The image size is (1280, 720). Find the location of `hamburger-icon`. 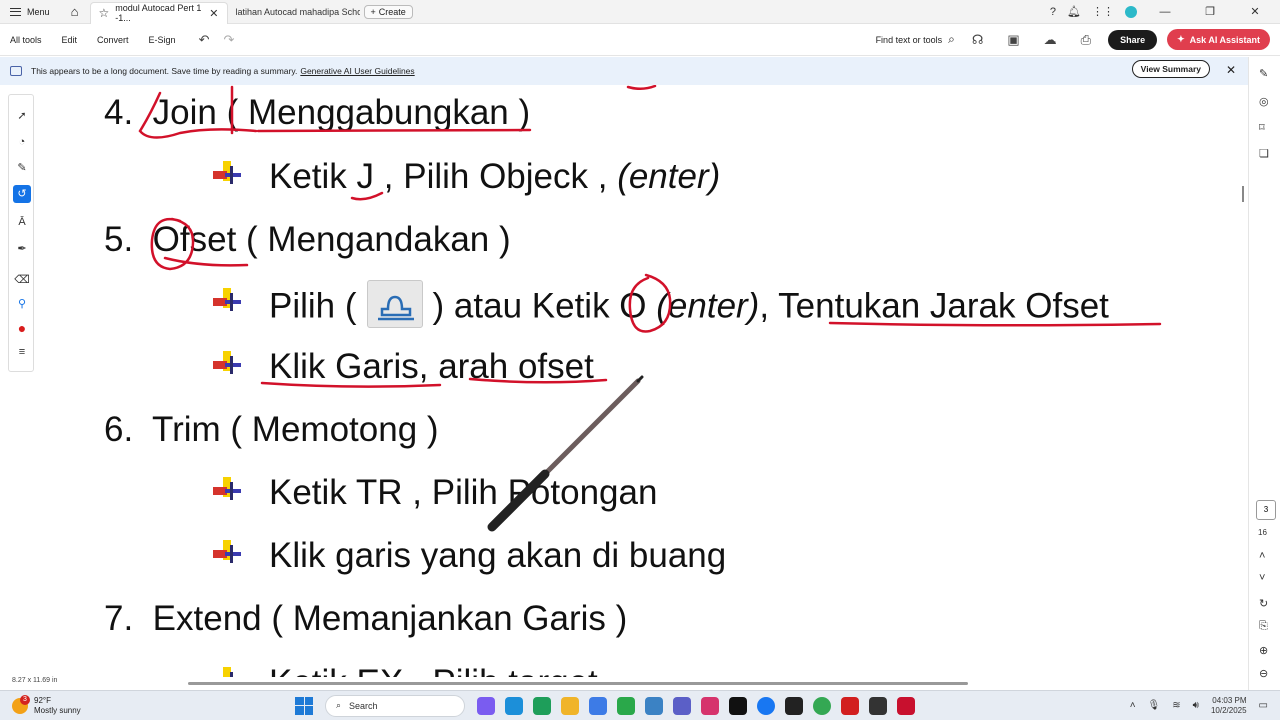

hamburger-icon is located at coordinates (15, 11).